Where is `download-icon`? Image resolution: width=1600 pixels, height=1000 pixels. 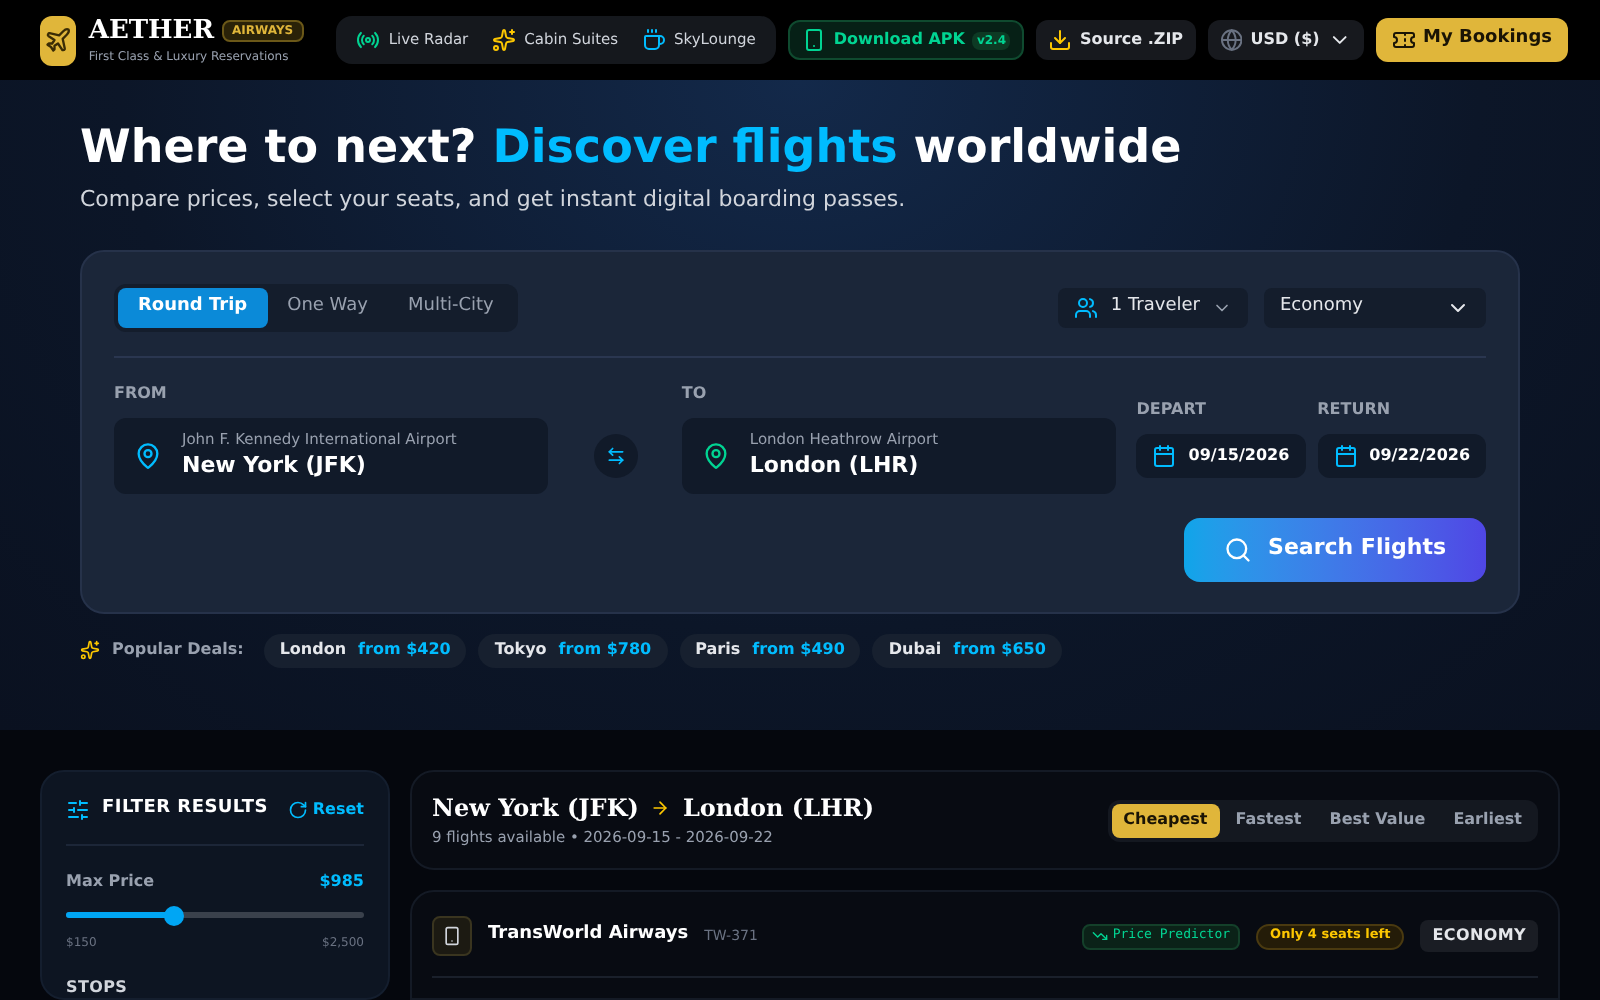
download-icon is located at coordinates (1060, 40).